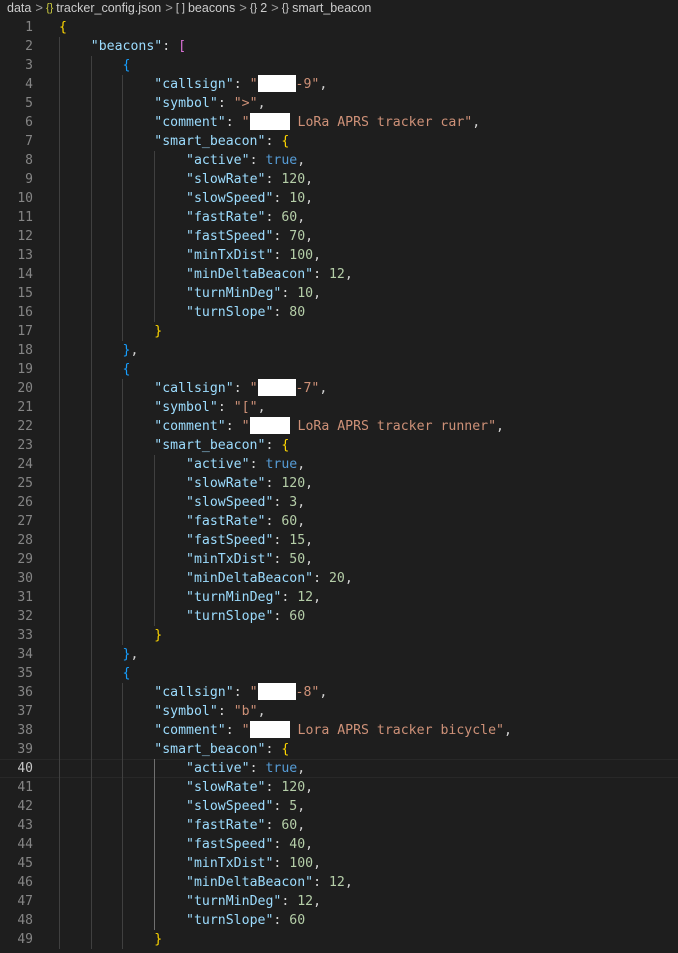 The image size is (678, 953). I want to click on code-token: [, so click(245, 407).